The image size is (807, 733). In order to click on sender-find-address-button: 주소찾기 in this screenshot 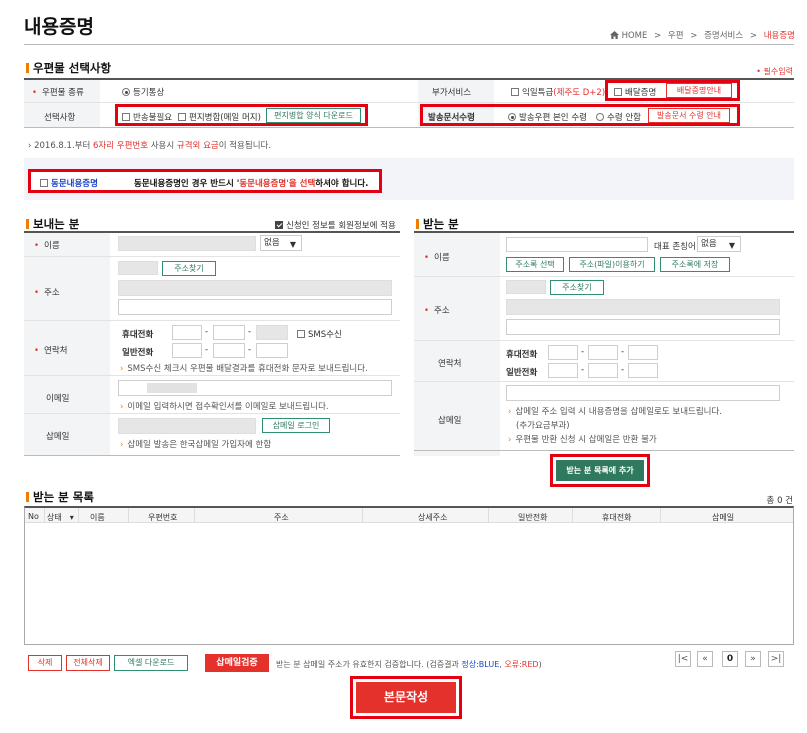, I will do `click(189, 268)`.